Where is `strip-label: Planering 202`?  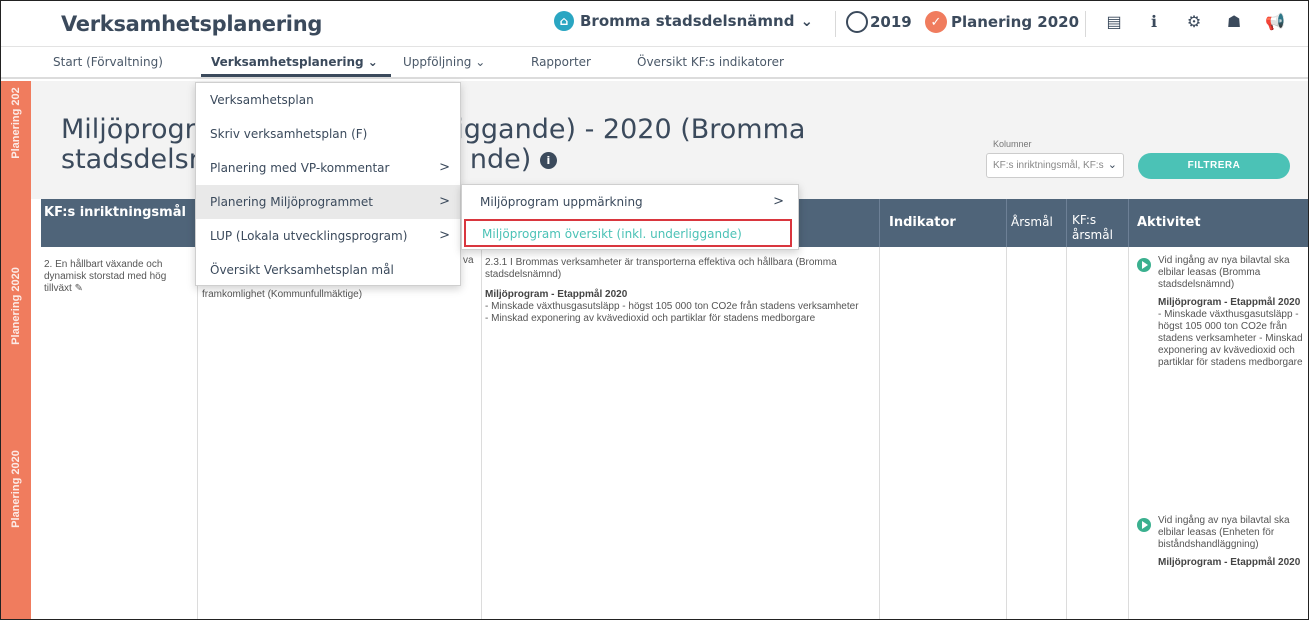 strip-label: Planering 202 is located at coordinates (16, 123).